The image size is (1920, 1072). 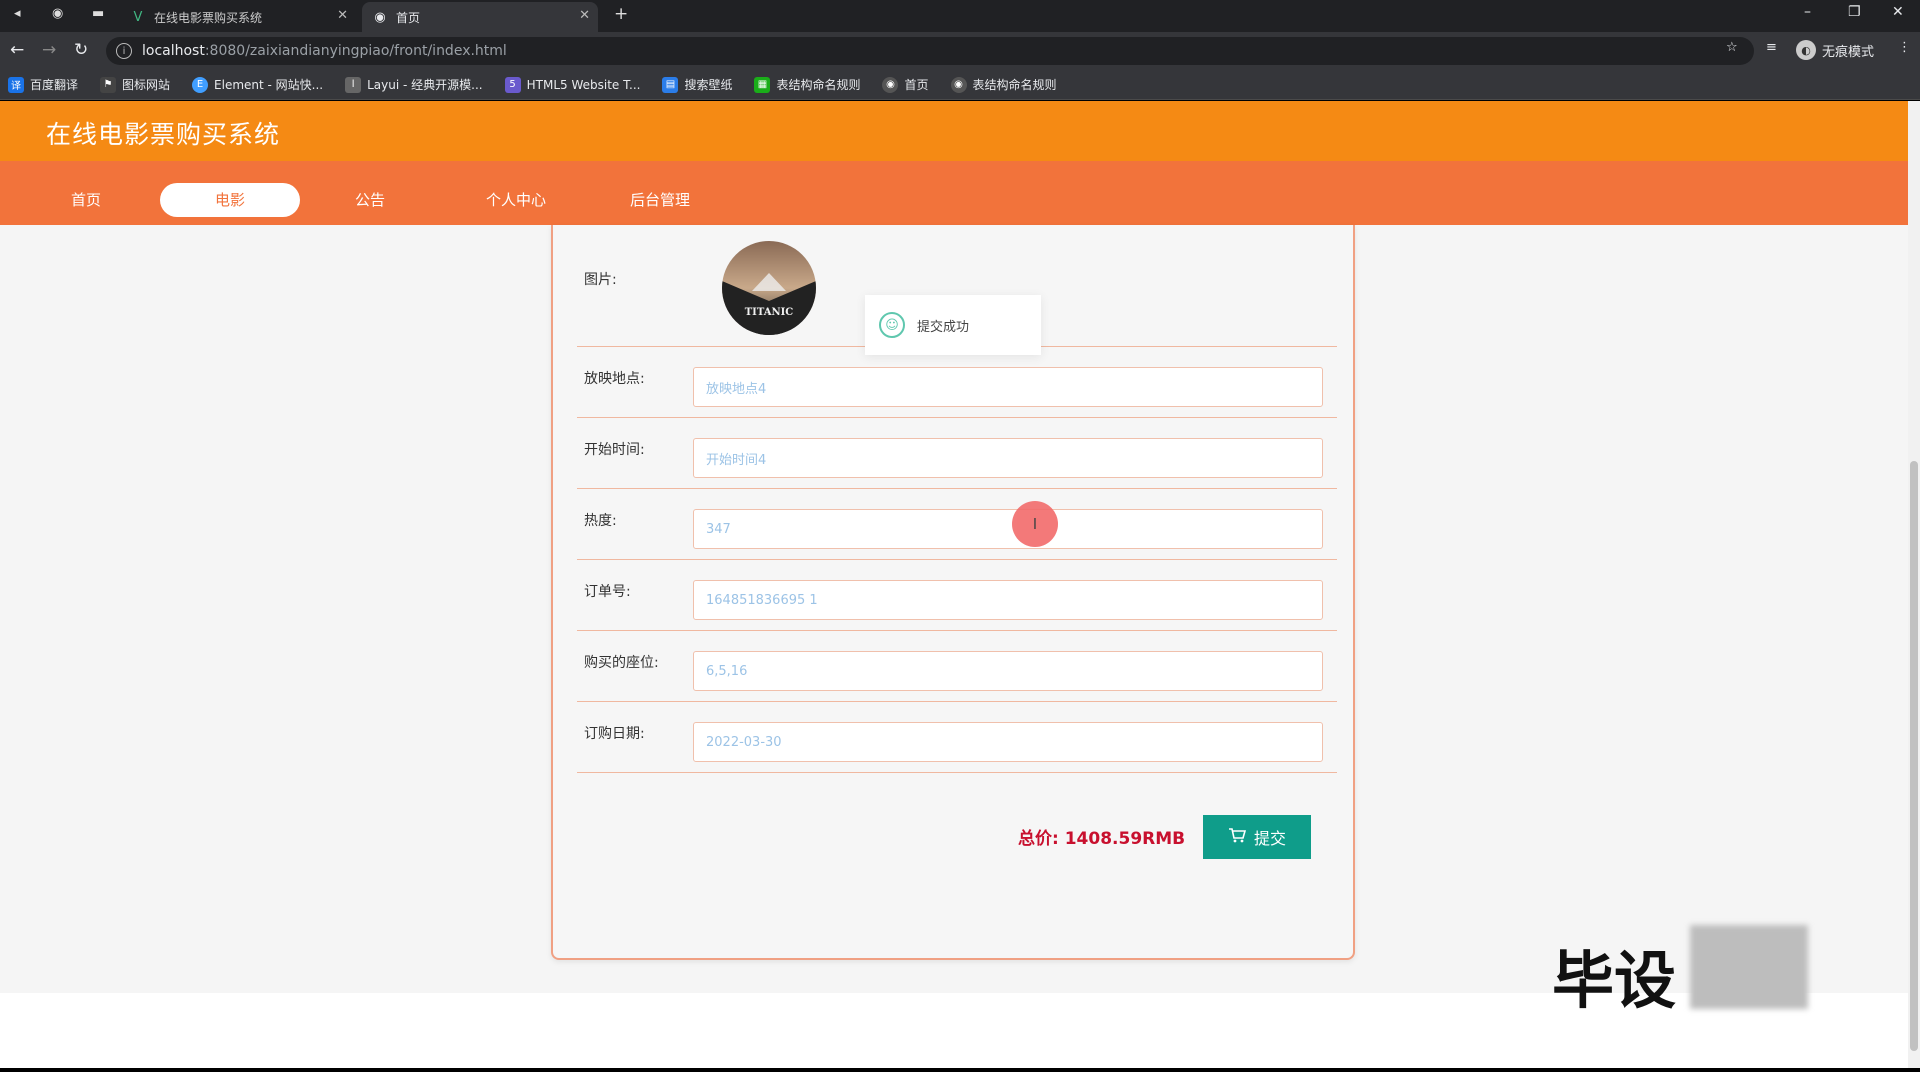 I want to click on start-time-label: 开始时间:, so click(x=614, y=450).